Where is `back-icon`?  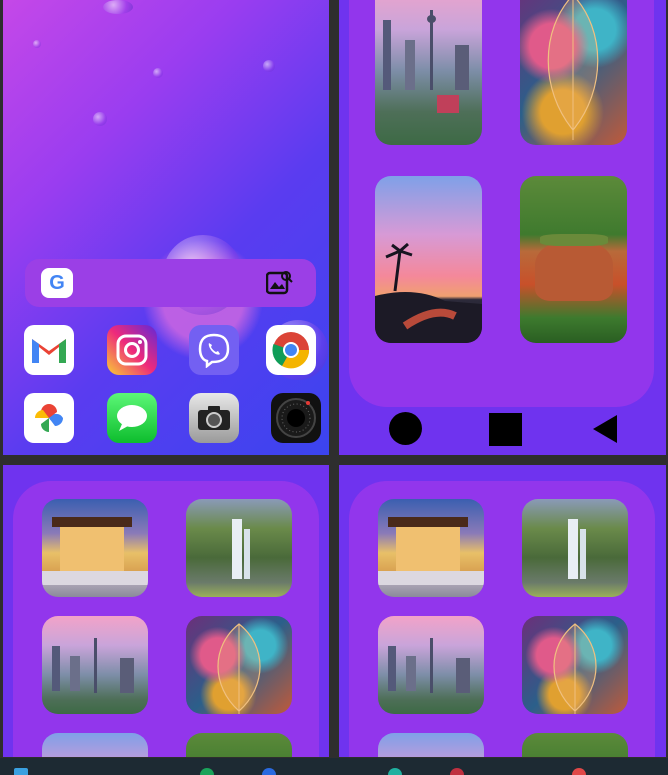
back-icon is located at coordinates (605, 429).